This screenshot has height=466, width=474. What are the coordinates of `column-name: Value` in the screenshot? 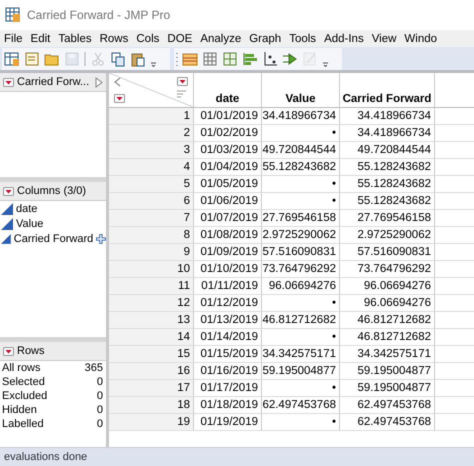 It's located at (30, 224).